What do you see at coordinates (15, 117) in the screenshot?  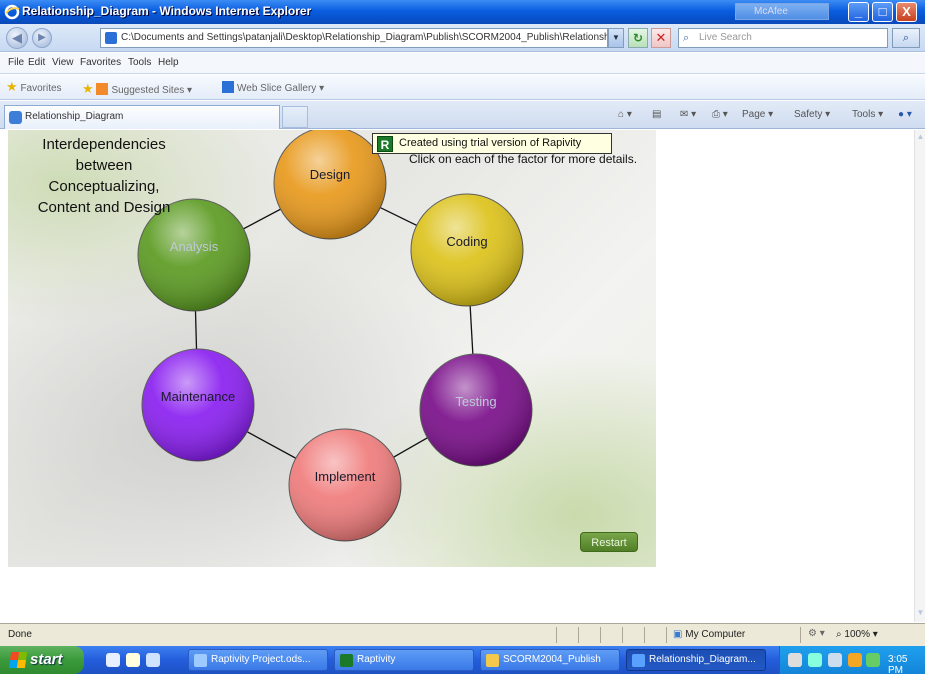 I see `ie-page-icon` at bounding box center [15, 117].